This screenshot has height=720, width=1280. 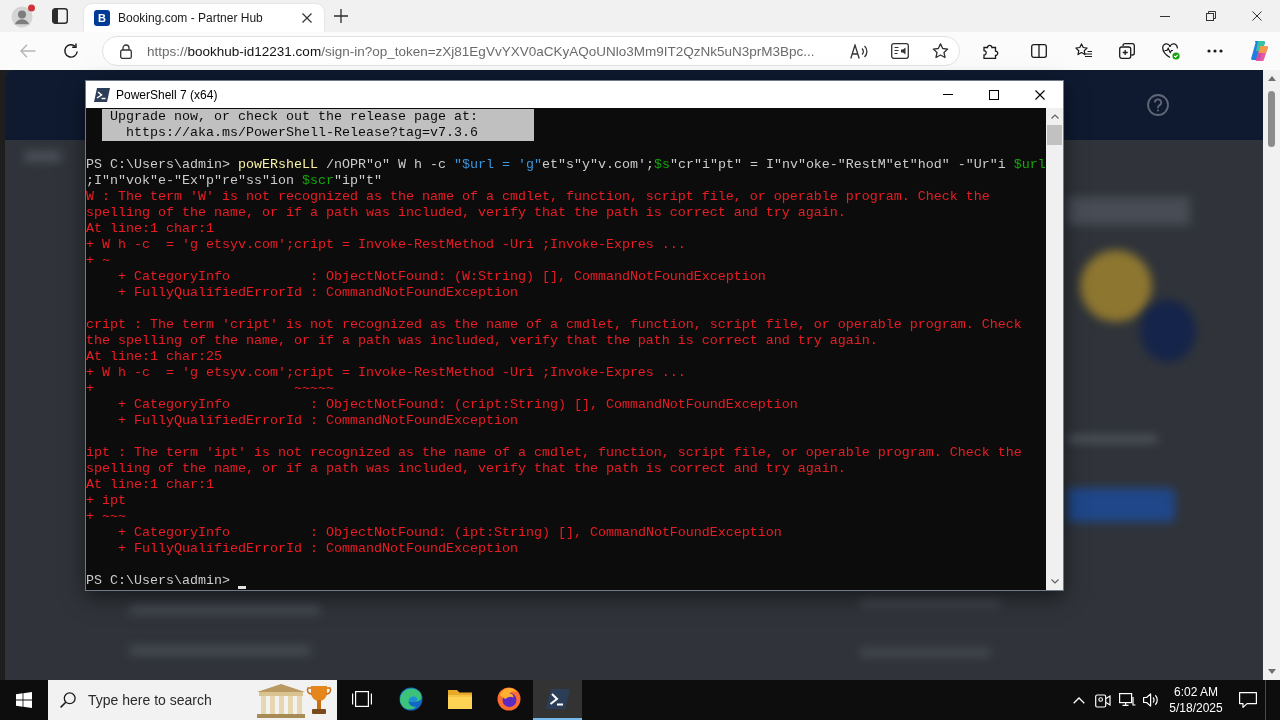 What do you see at coordinates (167, 94) in the screenshot?
I see `window-title: PowerShell 7 (x64)` at bounding box center [167, 94].